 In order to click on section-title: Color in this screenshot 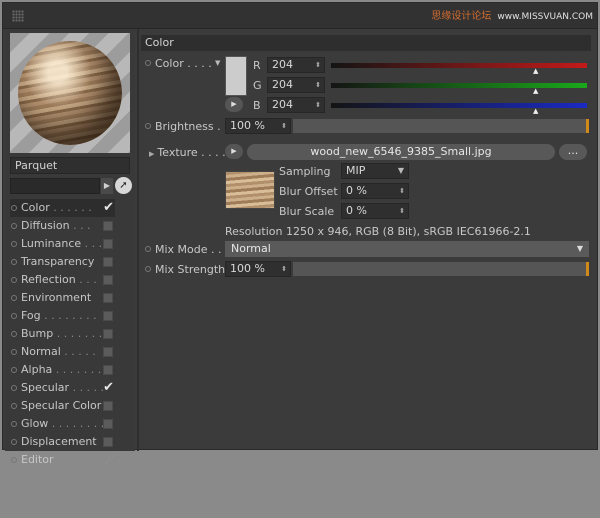, I will do `click(366, 43)`.